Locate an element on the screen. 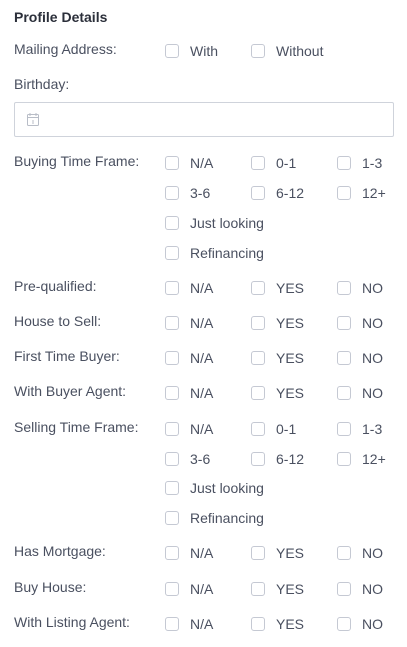 This screenshot has width=407, height=647. first-time-buyer-na-checkbox: N/A is located at coordinates (189, 358).